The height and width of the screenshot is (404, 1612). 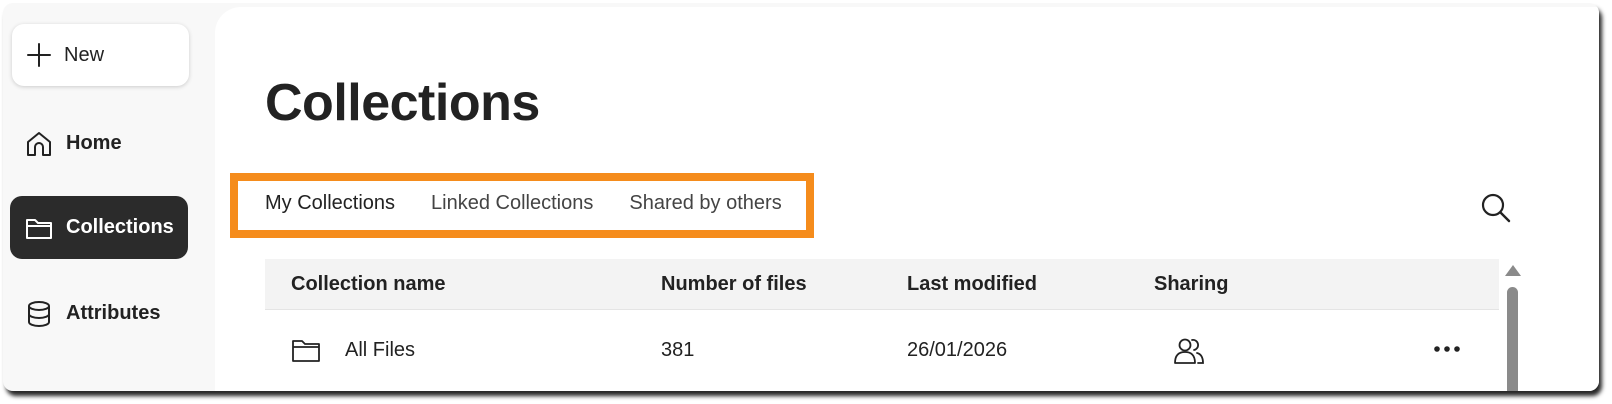 What do you see at coordinates (734, 284) in the screenshot?
I see `column-header-files: Number of files` at bounding box center [734, 284].